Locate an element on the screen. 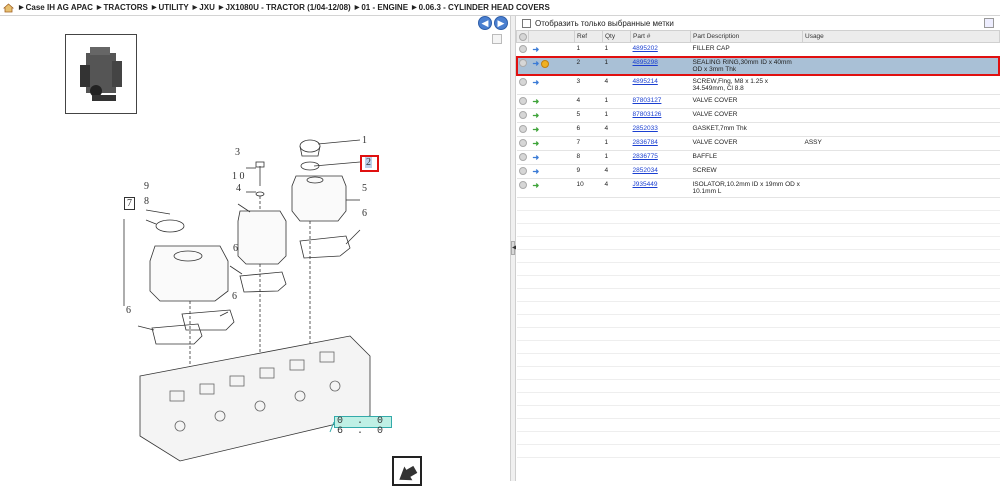  diagram-code-label: 0 . 0 6 . 0 is located at coordinates (363, 426).